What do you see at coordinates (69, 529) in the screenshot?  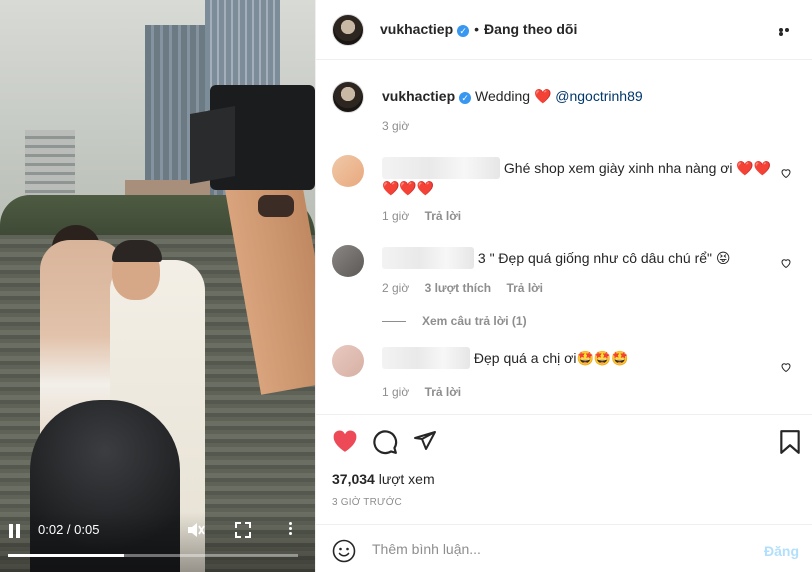 I see `video-time: 0:02 / 0:05` at bounding box center [69, 529].